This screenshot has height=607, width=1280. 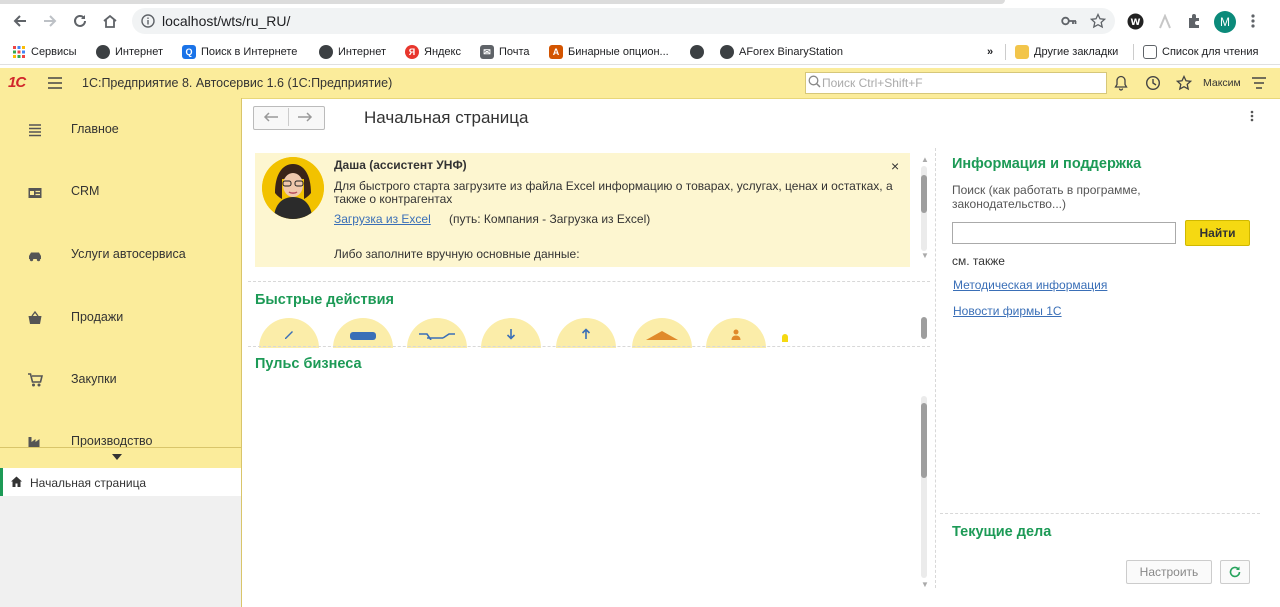 I want to click on history-icon, so click(x=1153, y=83).